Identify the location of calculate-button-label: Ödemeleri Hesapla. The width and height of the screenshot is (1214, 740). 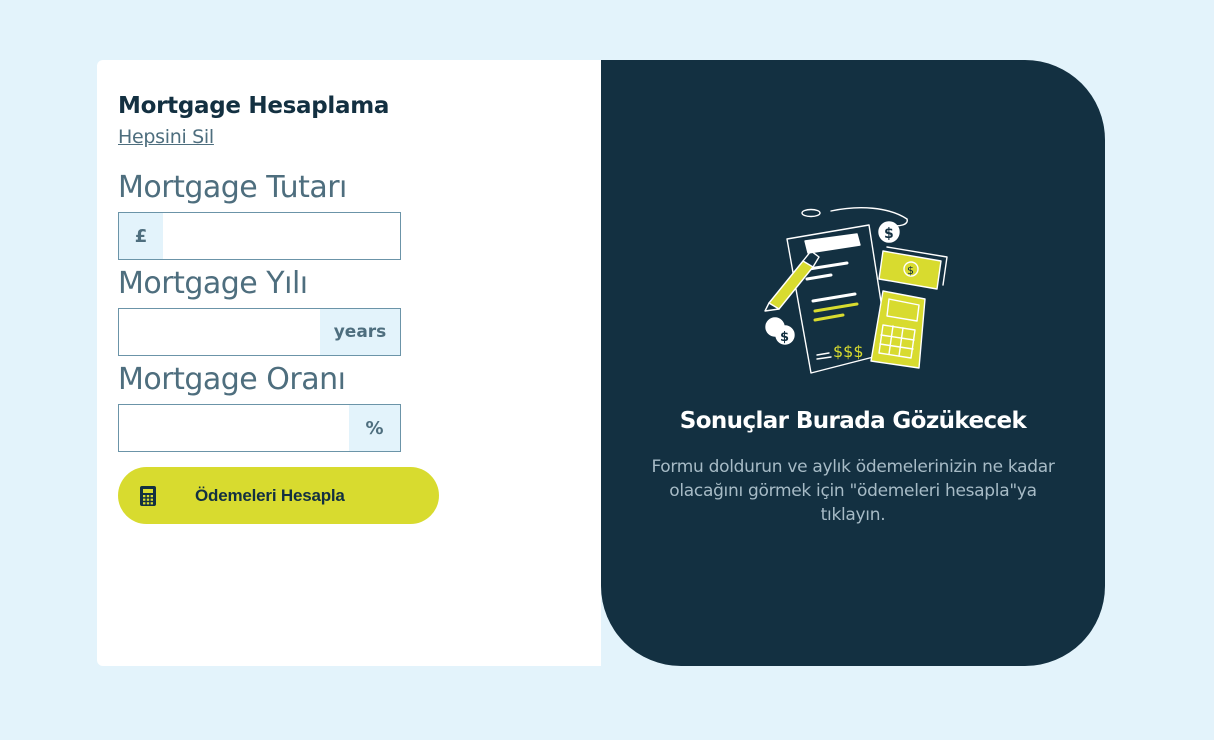
(270, 495).